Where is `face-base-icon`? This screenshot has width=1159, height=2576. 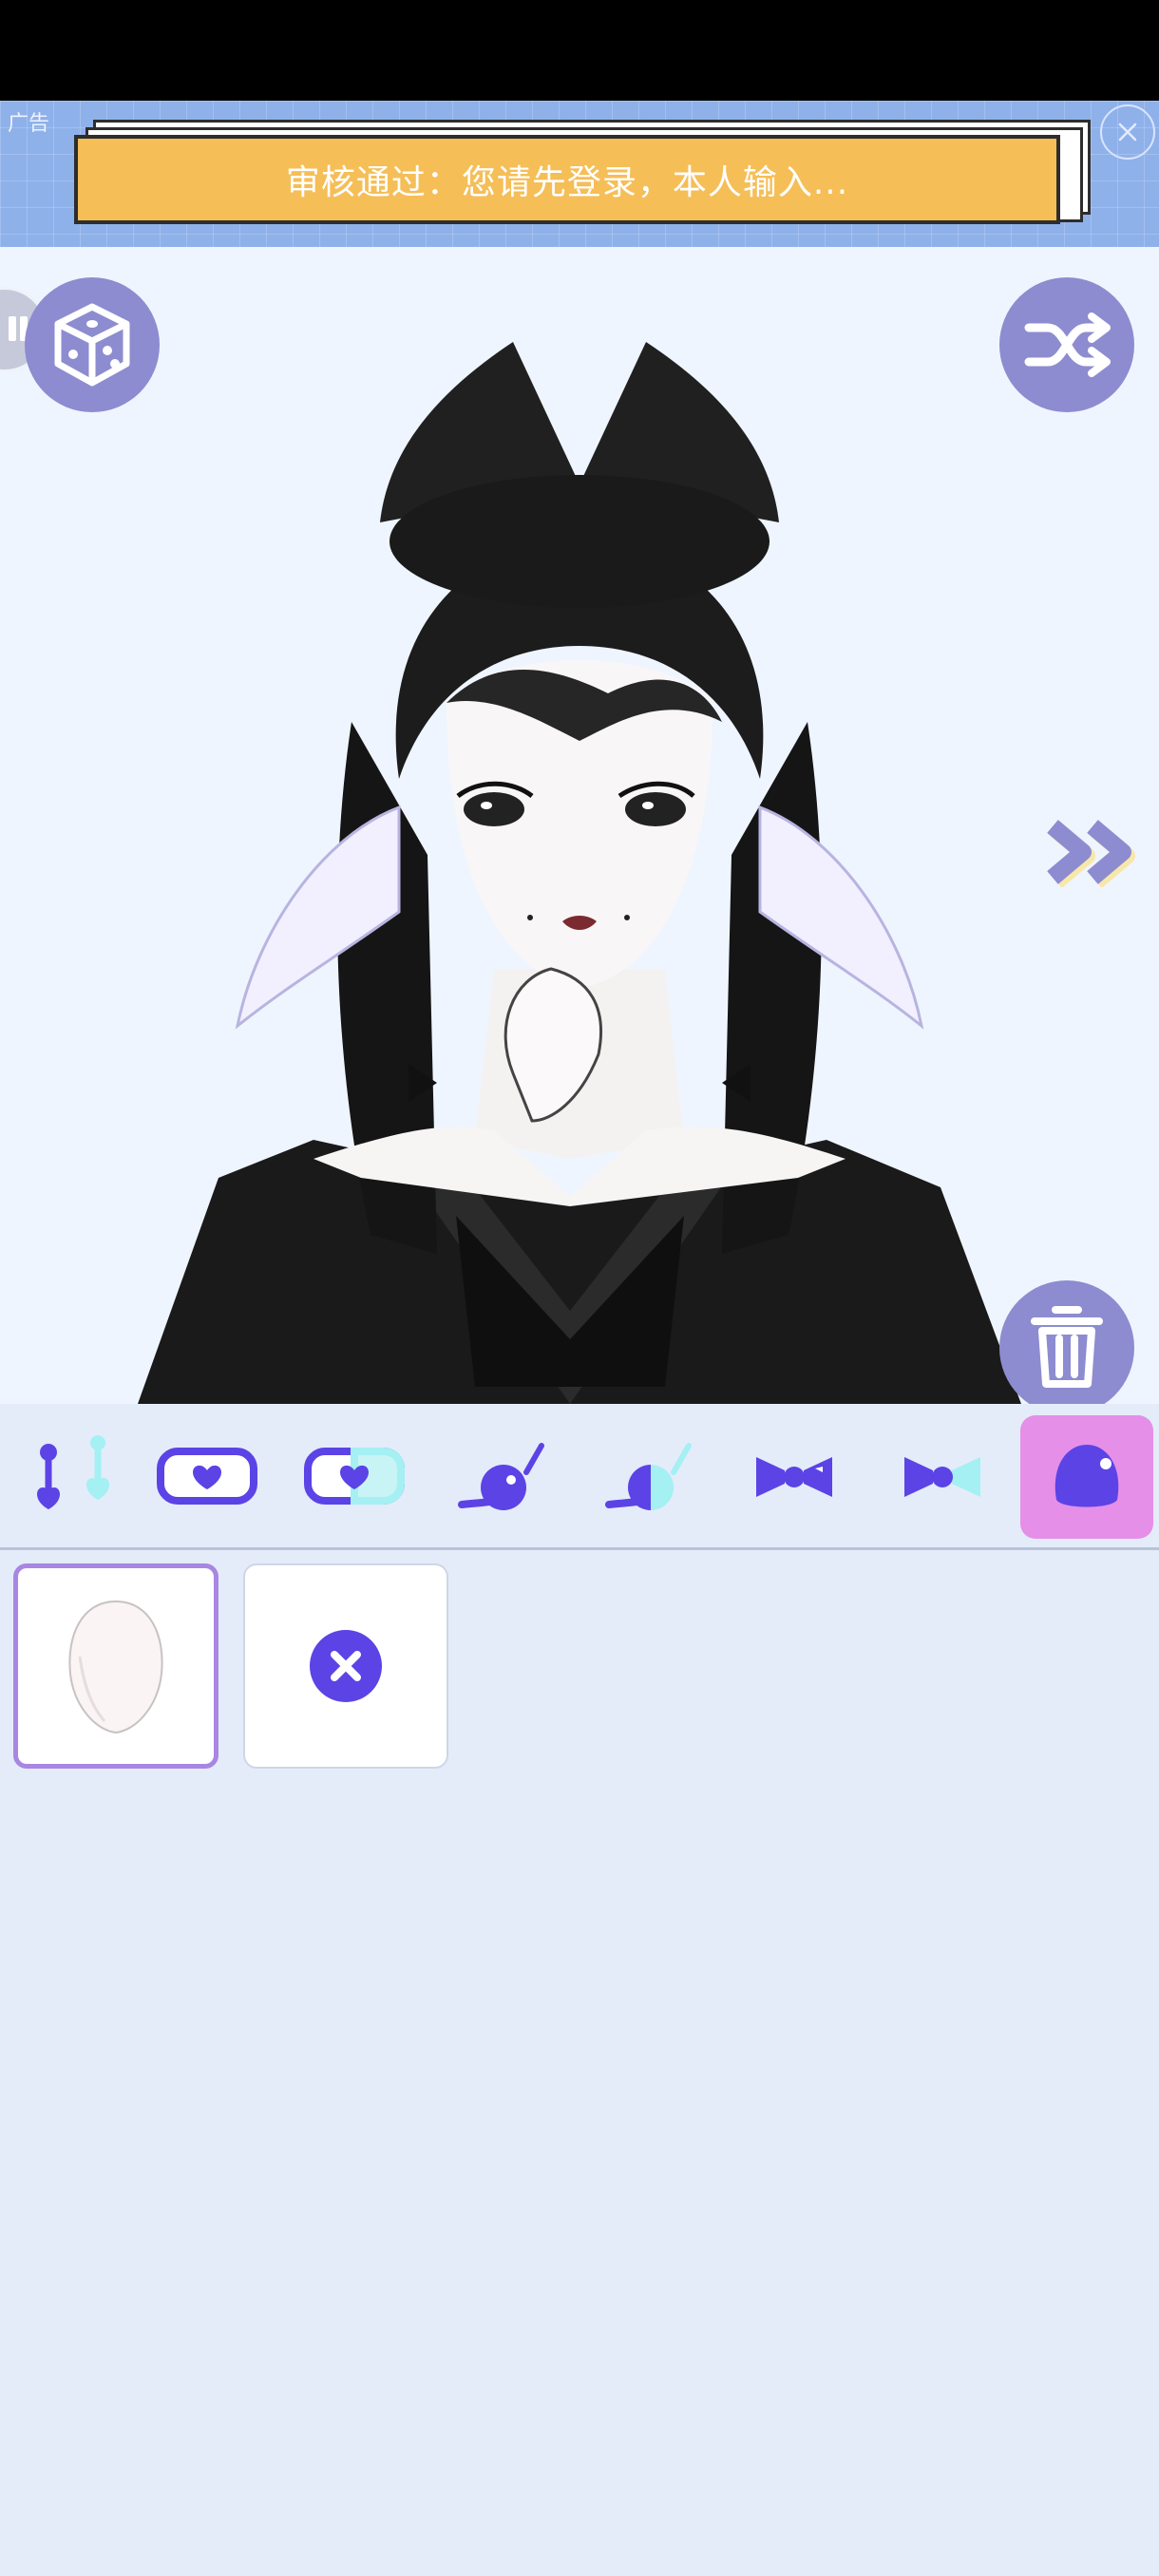 face-base-icon is located at coordinates (1086, 1476).